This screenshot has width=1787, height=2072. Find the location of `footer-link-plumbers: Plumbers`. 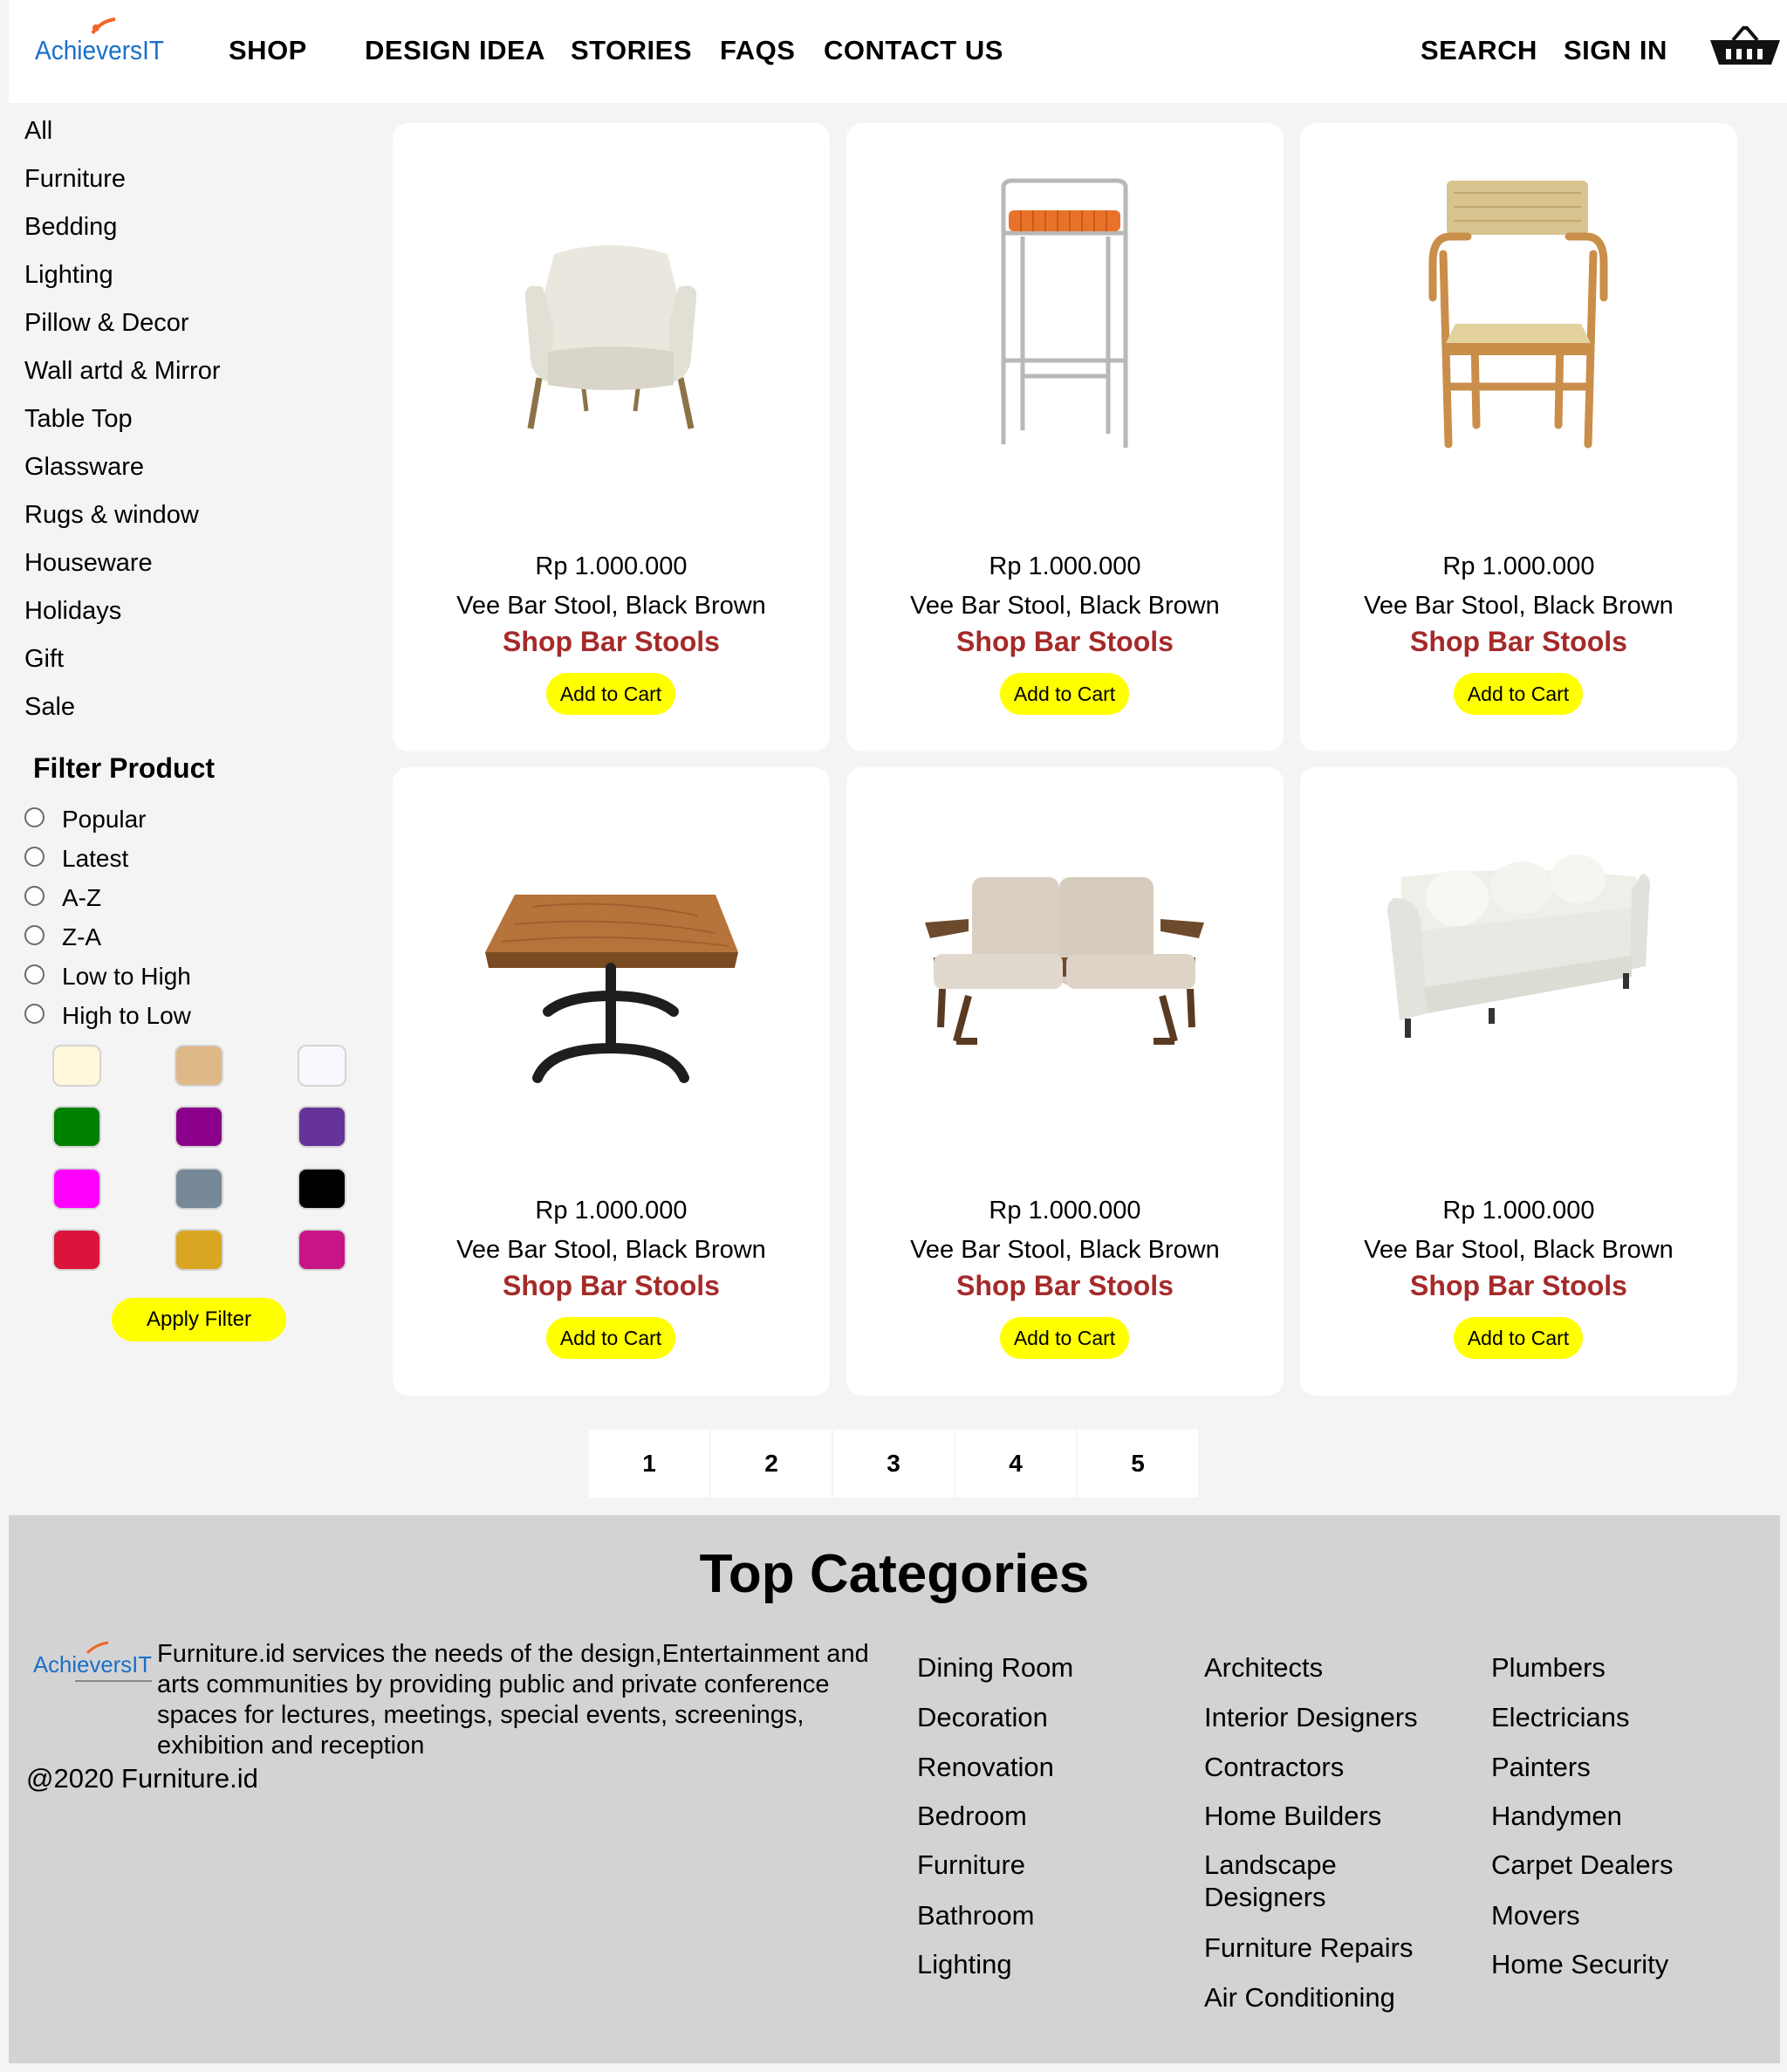

footer-link-plumbers: Plumbers is located at coordinates (1622, 1667).